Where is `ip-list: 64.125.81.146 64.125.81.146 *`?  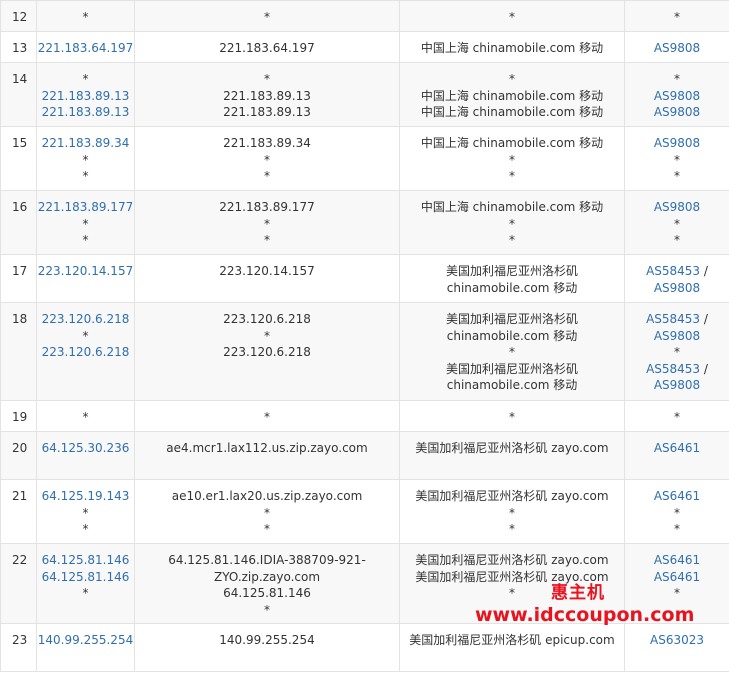
ip-list: 64.125.81.146 64.125.81.146 * is located at coordinates (85, 573).